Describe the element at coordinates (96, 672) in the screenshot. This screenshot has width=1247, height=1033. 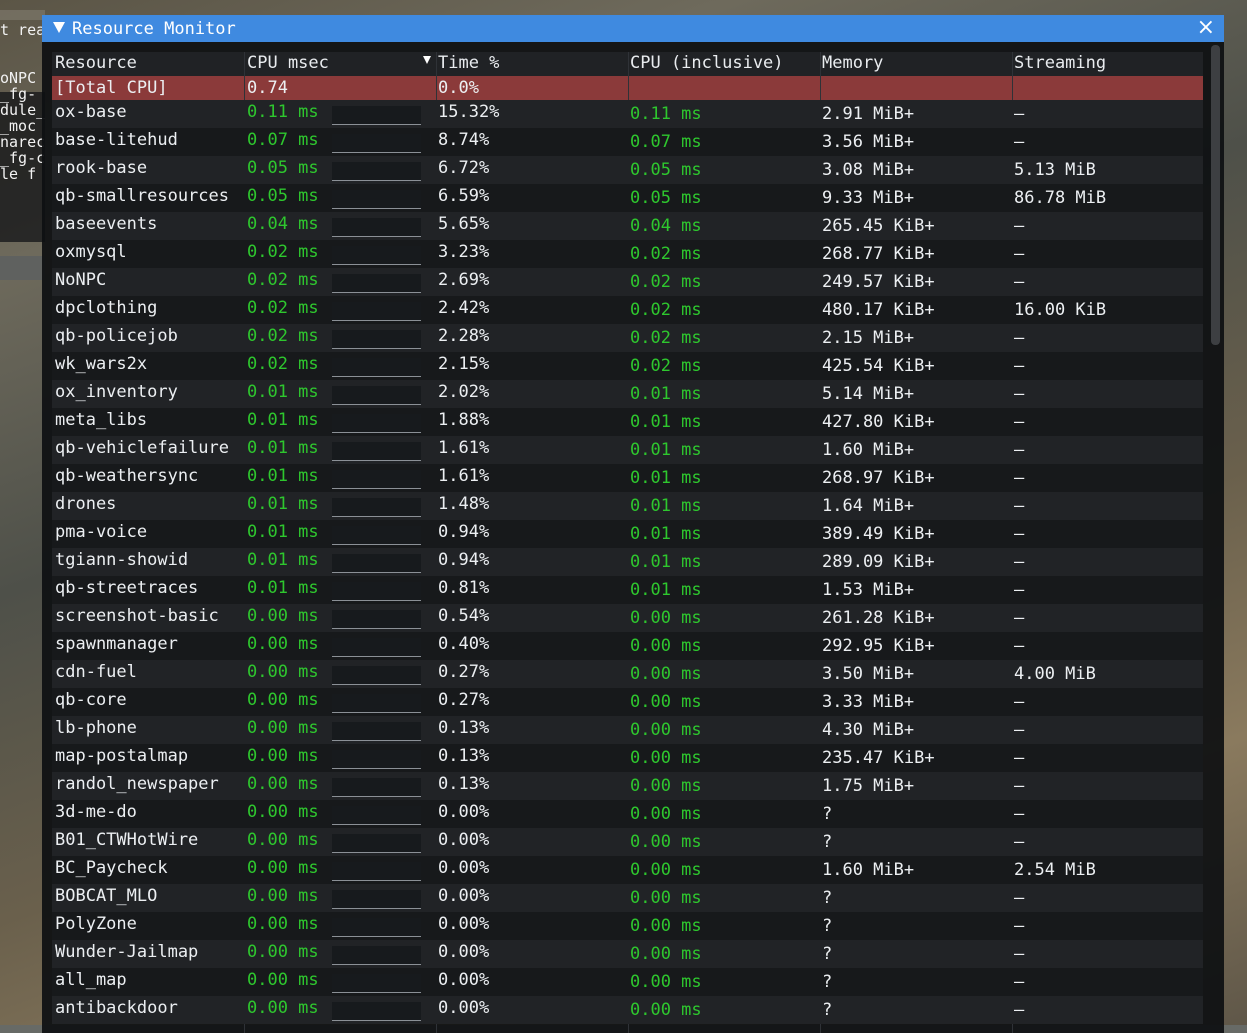
I see `resource-name: cdn-fuel` at that location.